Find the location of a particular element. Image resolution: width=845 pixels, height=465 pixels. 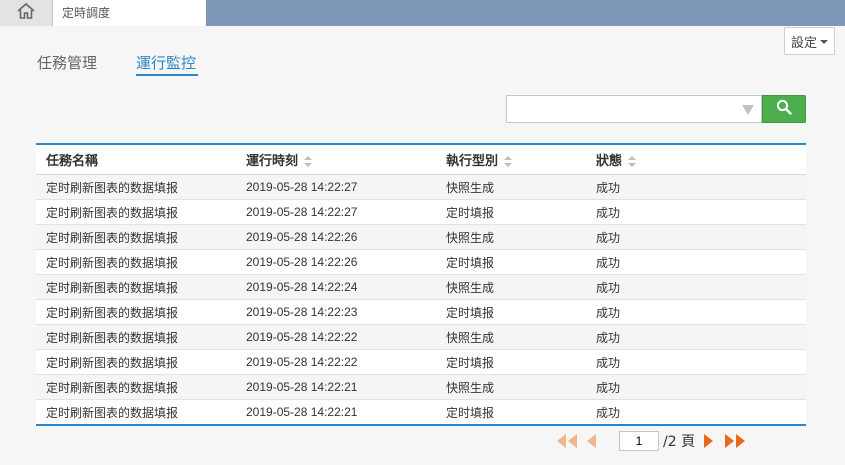

table-row: 定时刷新图表的数据填报 2019-05-28 14:22:21 快照生成 成功 is located at coordinates (421, 387).